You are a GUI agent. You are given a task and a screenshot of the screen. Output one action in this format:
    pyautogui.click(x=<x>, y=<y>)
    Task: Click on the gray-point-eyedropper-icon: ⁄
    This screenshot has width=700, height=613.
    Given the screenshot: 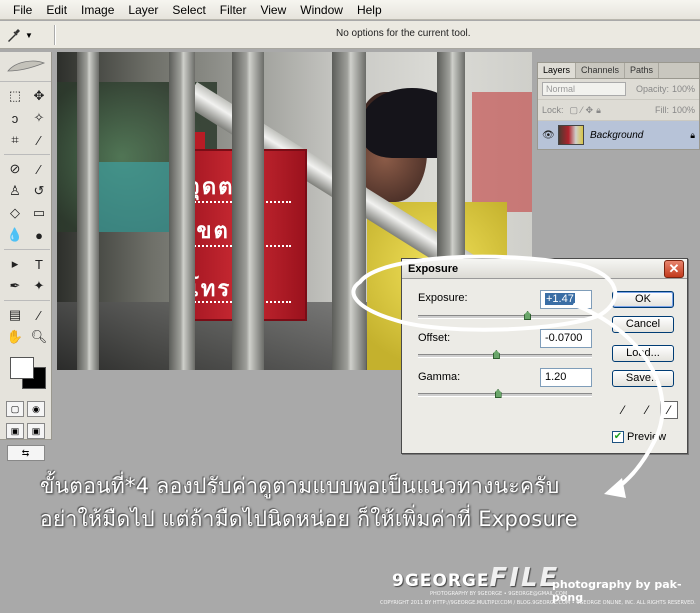 What is the action you would take?
    pyautogui.click(x=647, y=410)
    